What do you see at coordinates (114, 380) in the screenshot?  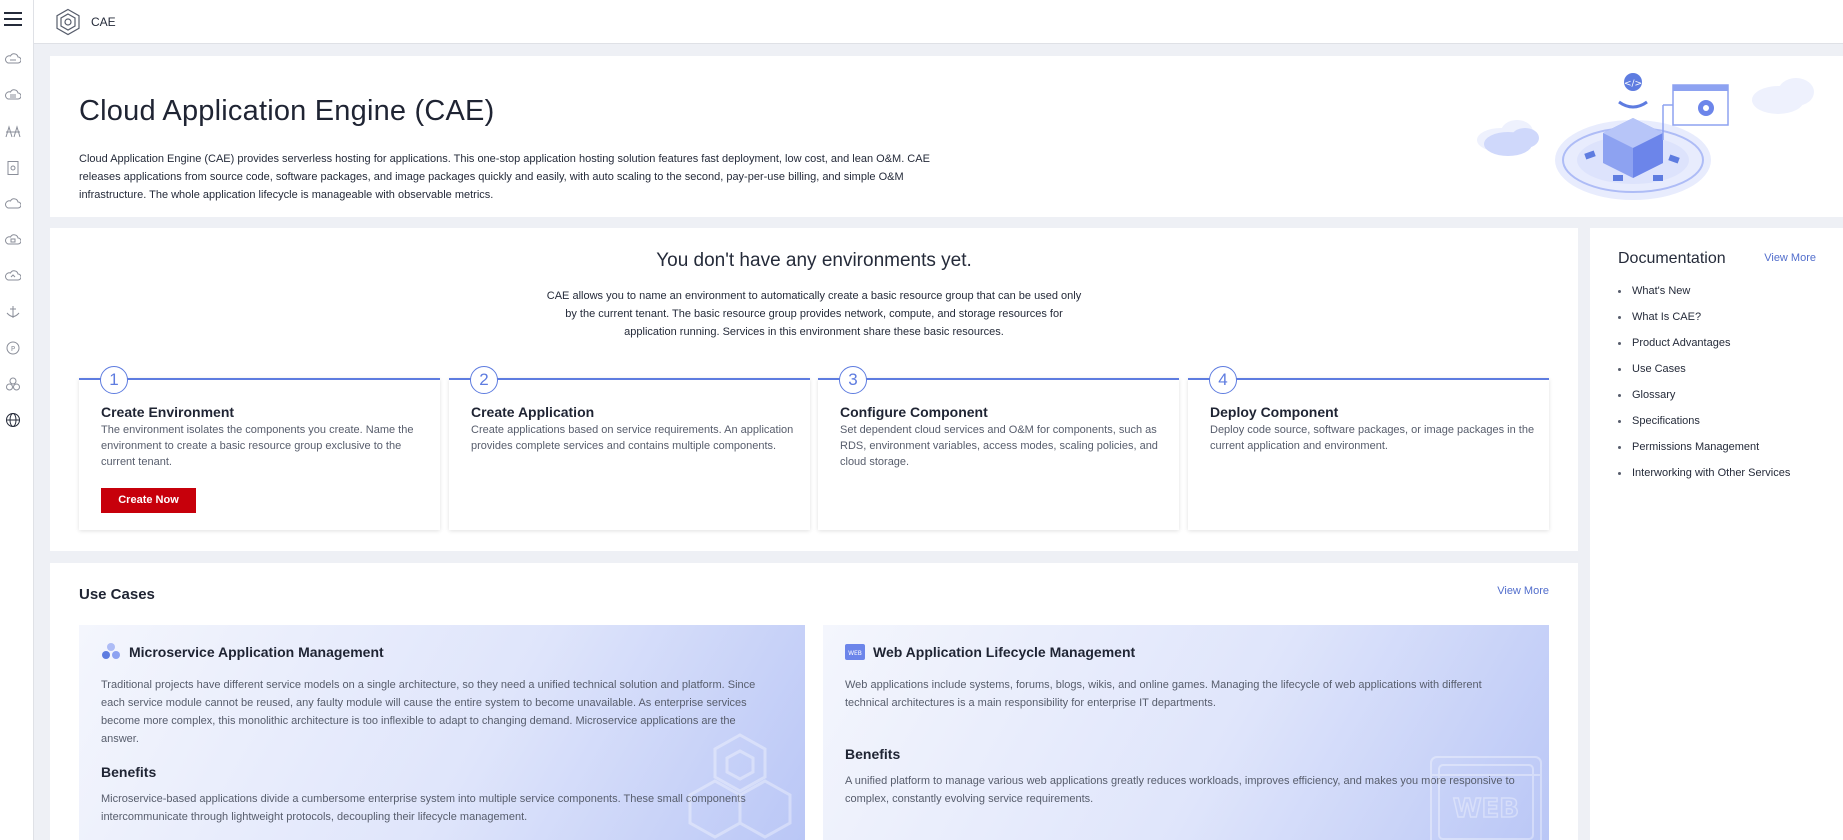 I see `step-number: 1` at bounding box center [114, 380].